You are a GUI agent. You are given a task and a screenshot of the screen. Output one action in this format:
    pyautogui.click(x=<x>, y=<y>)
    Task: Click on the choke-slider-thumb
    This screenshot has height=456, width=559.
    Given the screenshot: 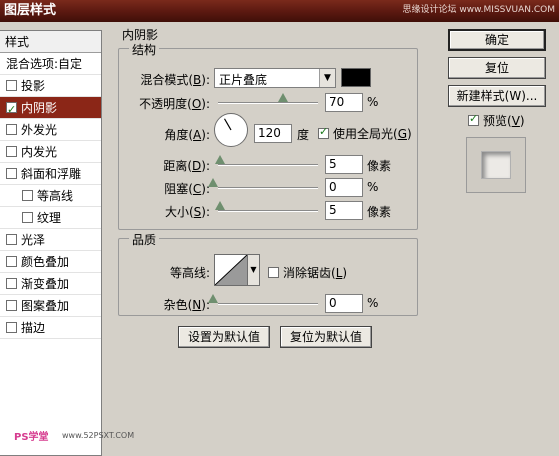 What is the action you would take?
    pyautogui.click(x=213, y=182)
    